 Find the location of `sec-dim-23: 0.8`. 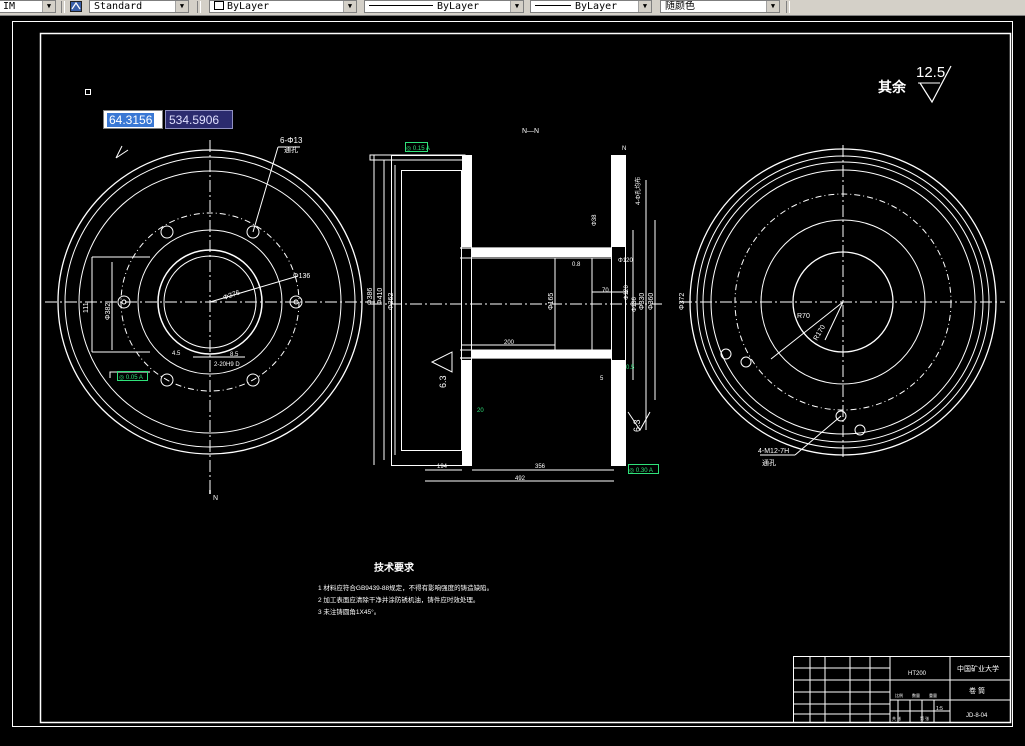

sec-dim-23: 0.8 is located at coordinates (576, 265).